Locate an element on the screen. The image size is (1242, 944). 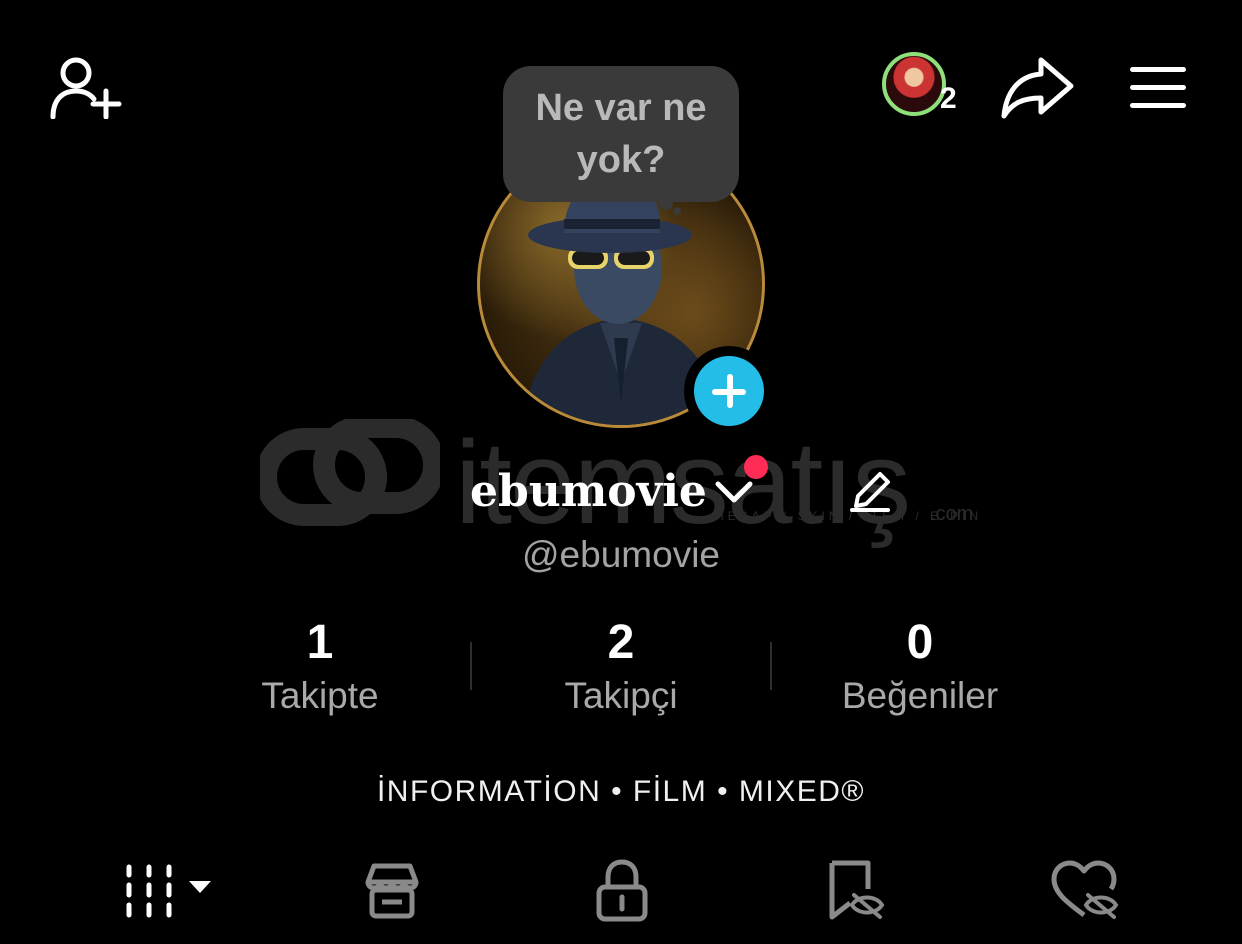
share-arrow-icon is located at coordinates (1037, 88).